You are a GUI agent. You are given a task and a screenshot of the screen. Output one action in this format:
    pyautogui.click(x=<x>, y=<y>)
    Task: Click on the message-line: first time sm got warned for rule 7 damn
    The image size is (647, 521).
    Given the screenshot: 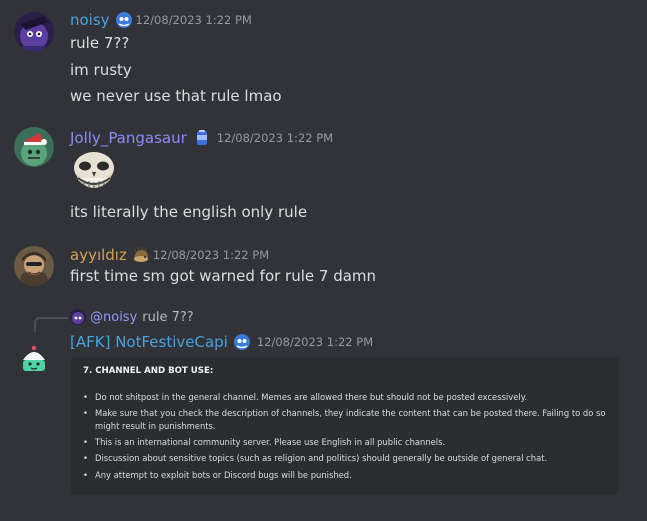 What is the action you would take?
    pyautogui.click(x=223, y=276)
    